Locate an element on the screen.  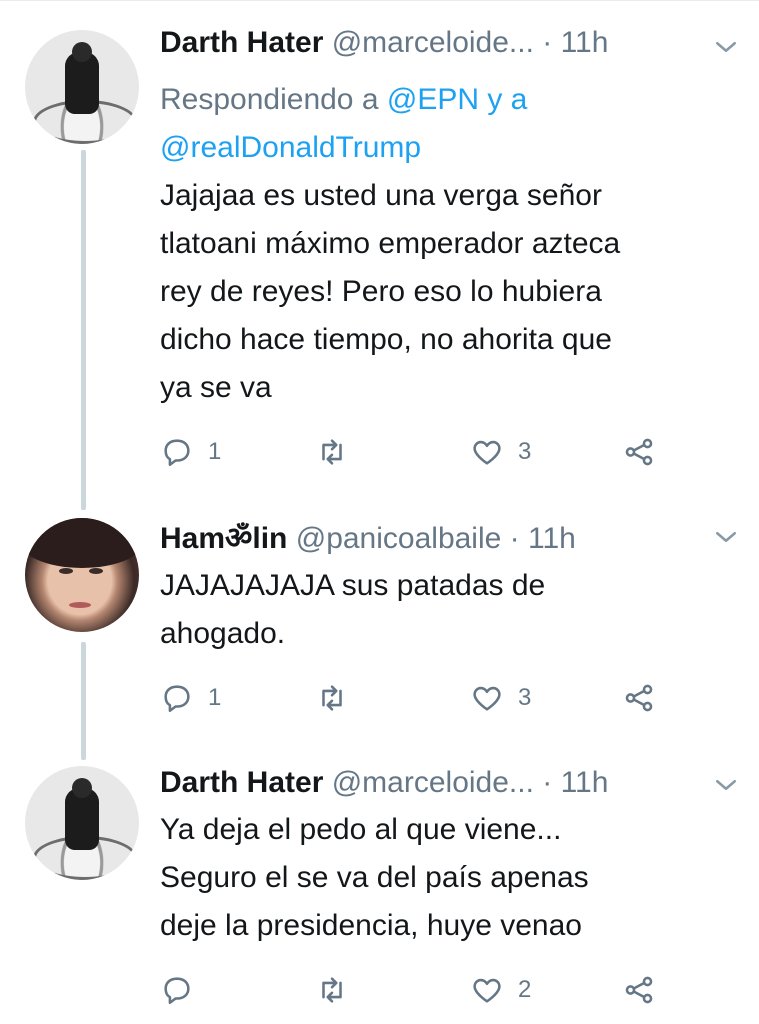
tweet-text: JAJAJAJAJA sus patadas de ahogado. is located at coordinates (440, 610).